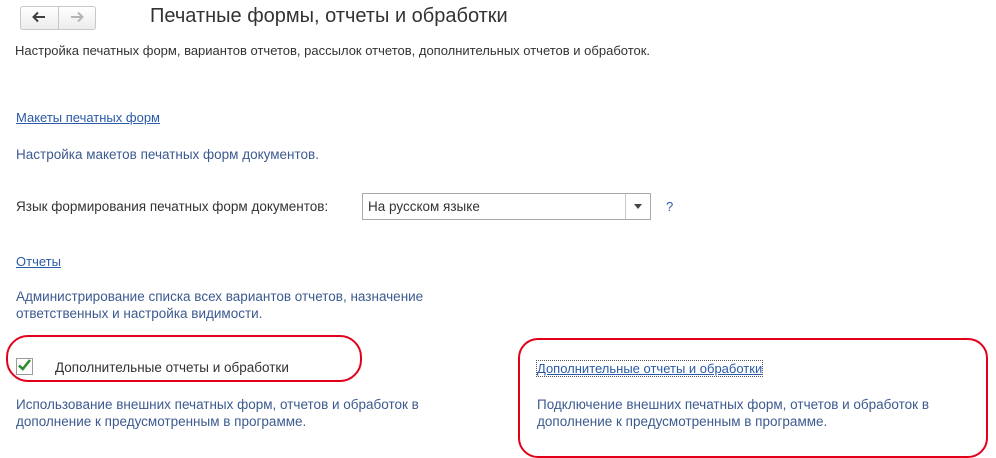  What do you see at coordinates (88, 117) in the screenshot?
I see `print-layouts-link: Макеты печатных форм` at bounding box center [88, 117].